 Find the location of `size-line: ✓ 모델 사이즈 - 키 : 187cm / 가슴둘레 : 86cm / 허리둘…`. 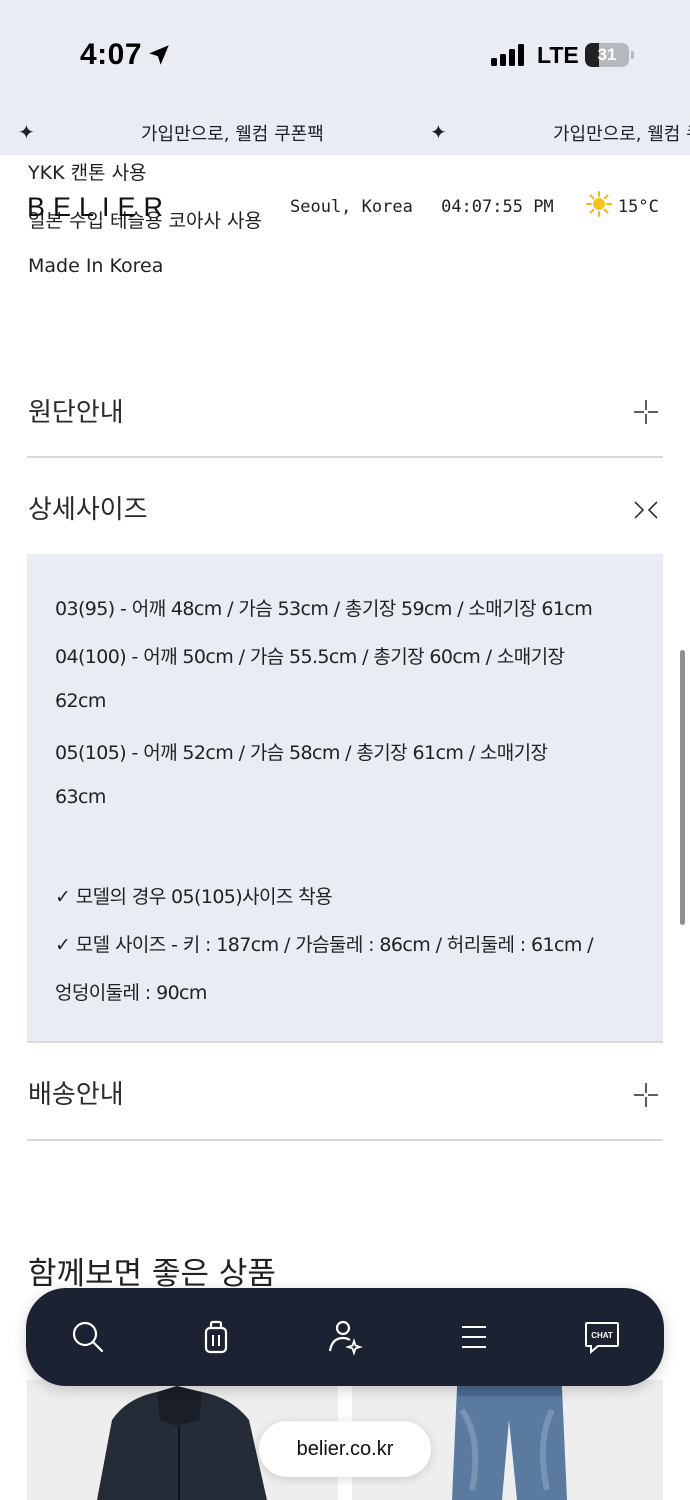

size-line: ✓ 모델 사이즈 - 키 : 187cm / 가슴둘레 : 86cm / 허리둘… is located at coordinates (324, 945).